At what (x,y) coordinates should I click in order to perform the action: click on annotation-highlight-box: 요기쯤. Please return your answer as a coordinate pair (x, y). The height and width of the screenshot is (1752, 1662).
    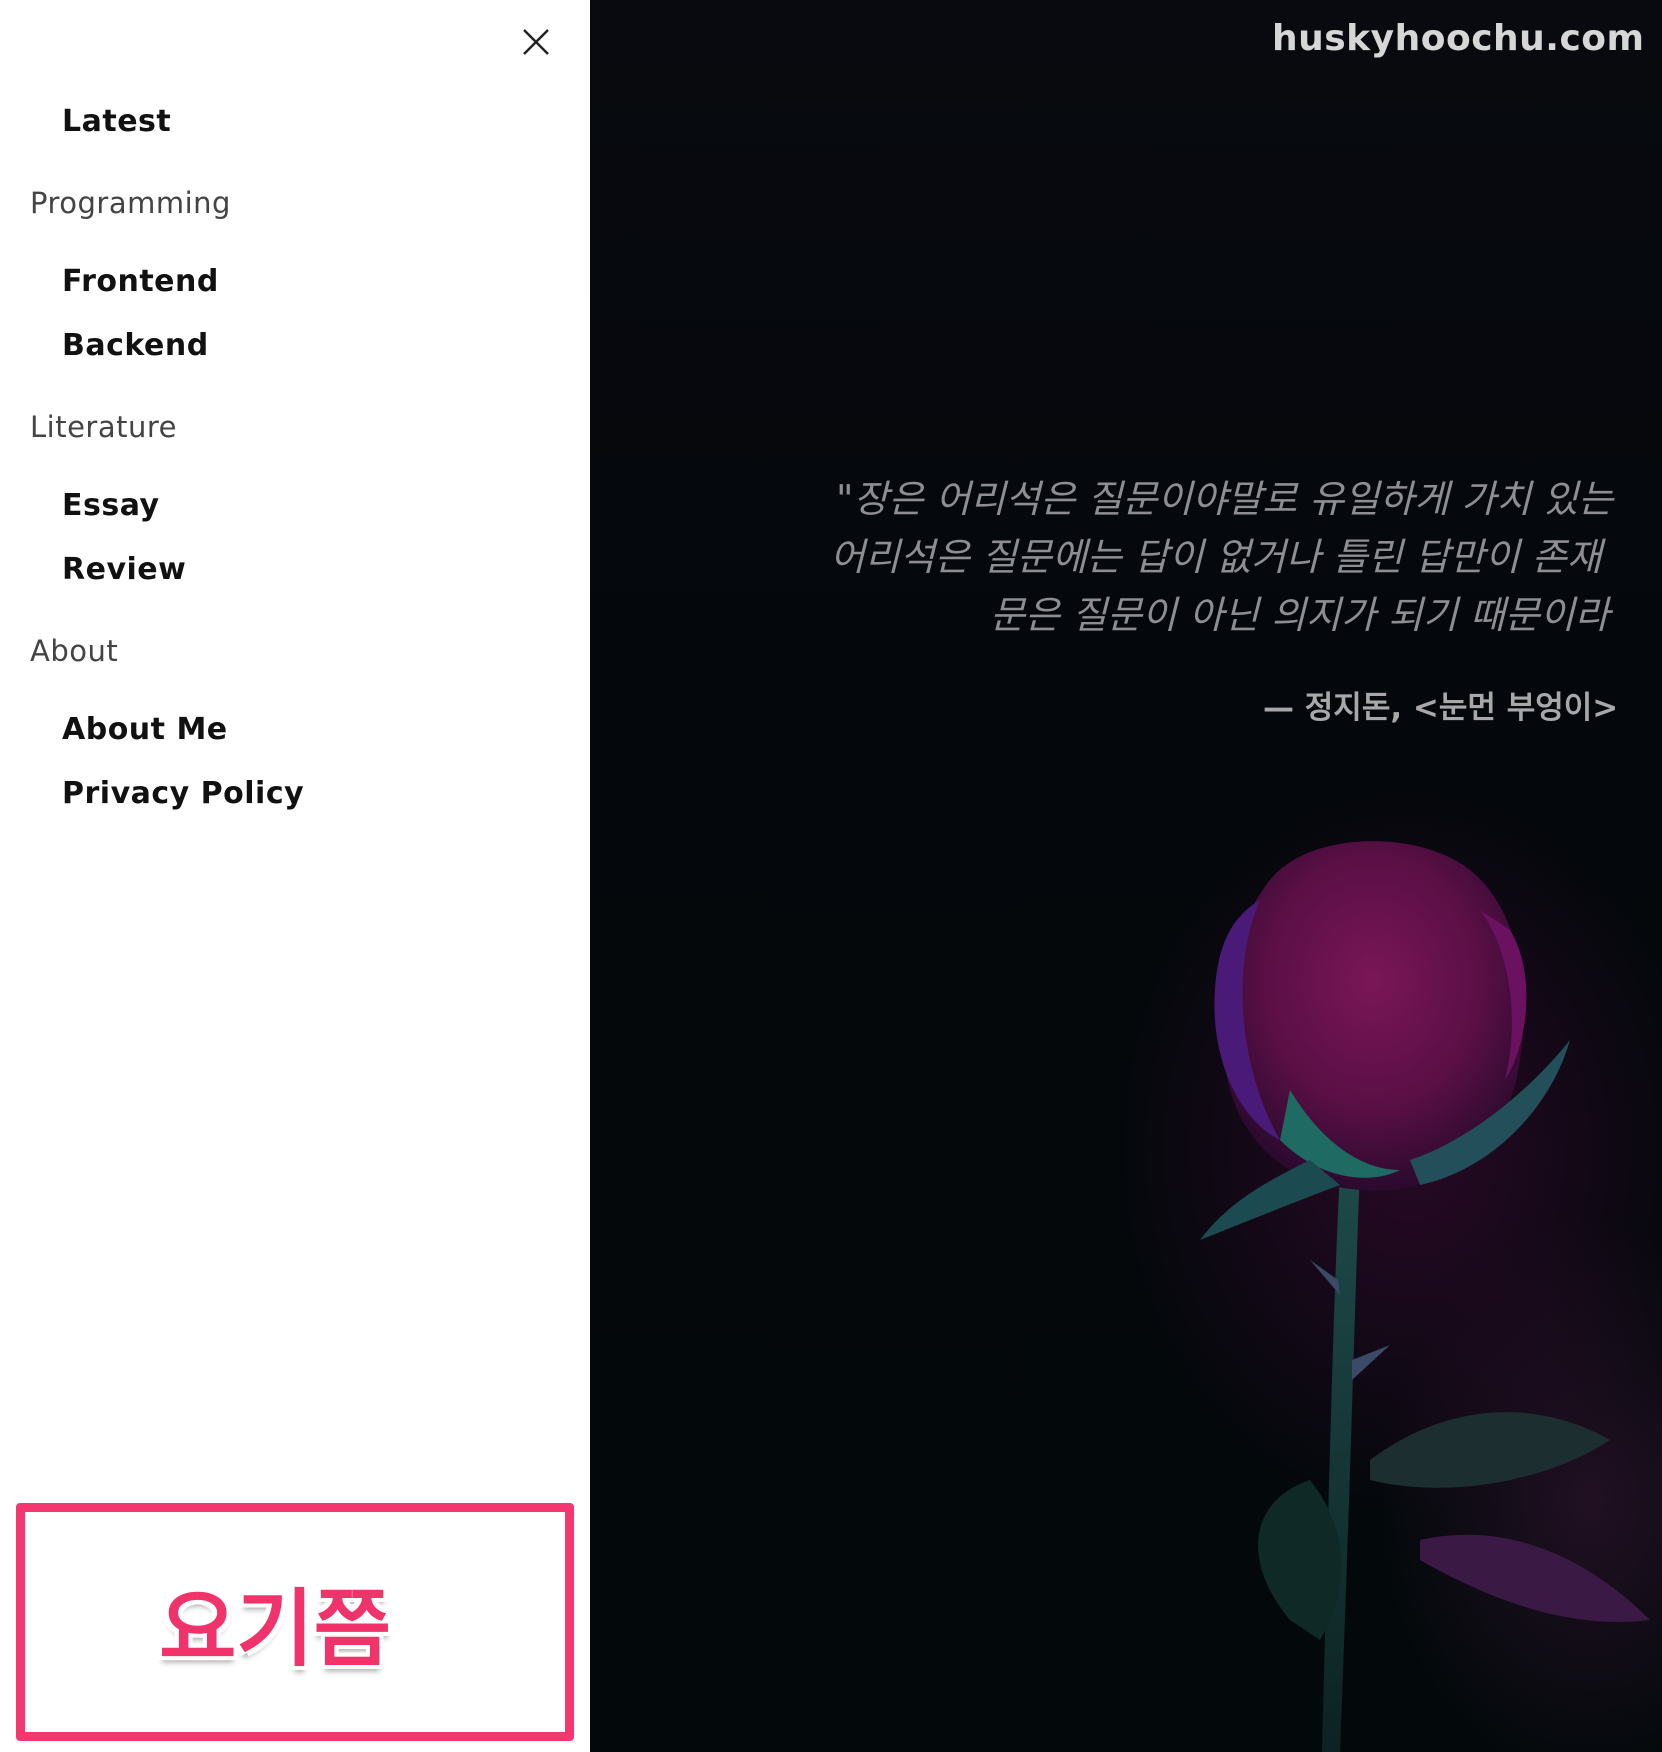
    Looking at the image, I should click on (295, 1622).